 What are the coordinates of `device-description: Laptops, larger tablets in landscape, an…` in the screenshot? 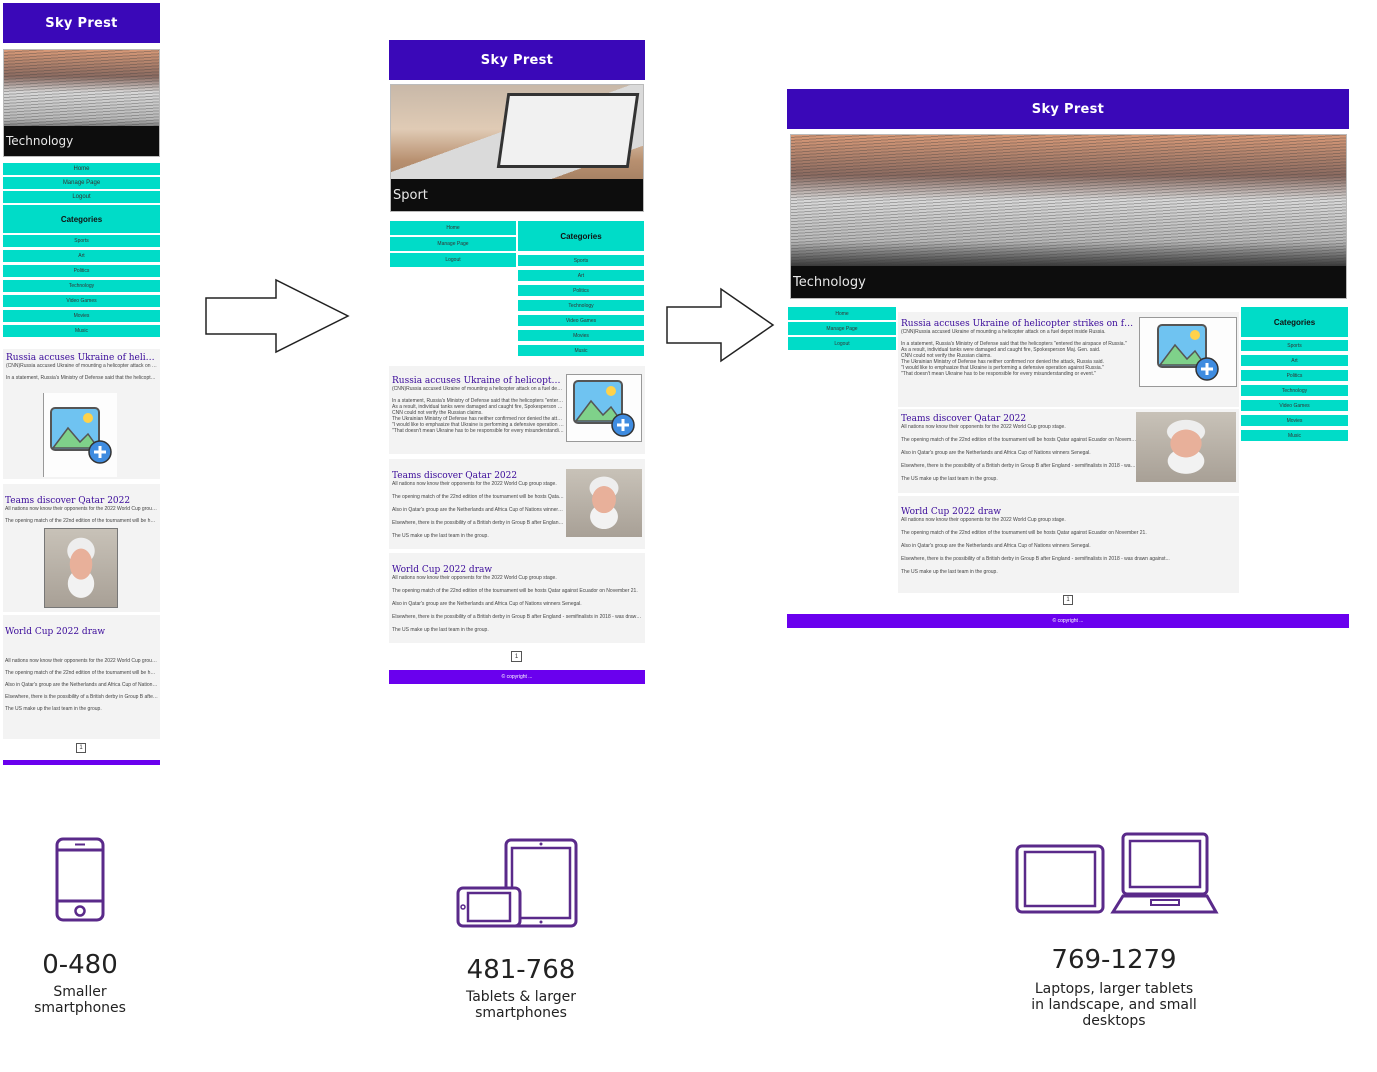 It's located at (1114, 1005).